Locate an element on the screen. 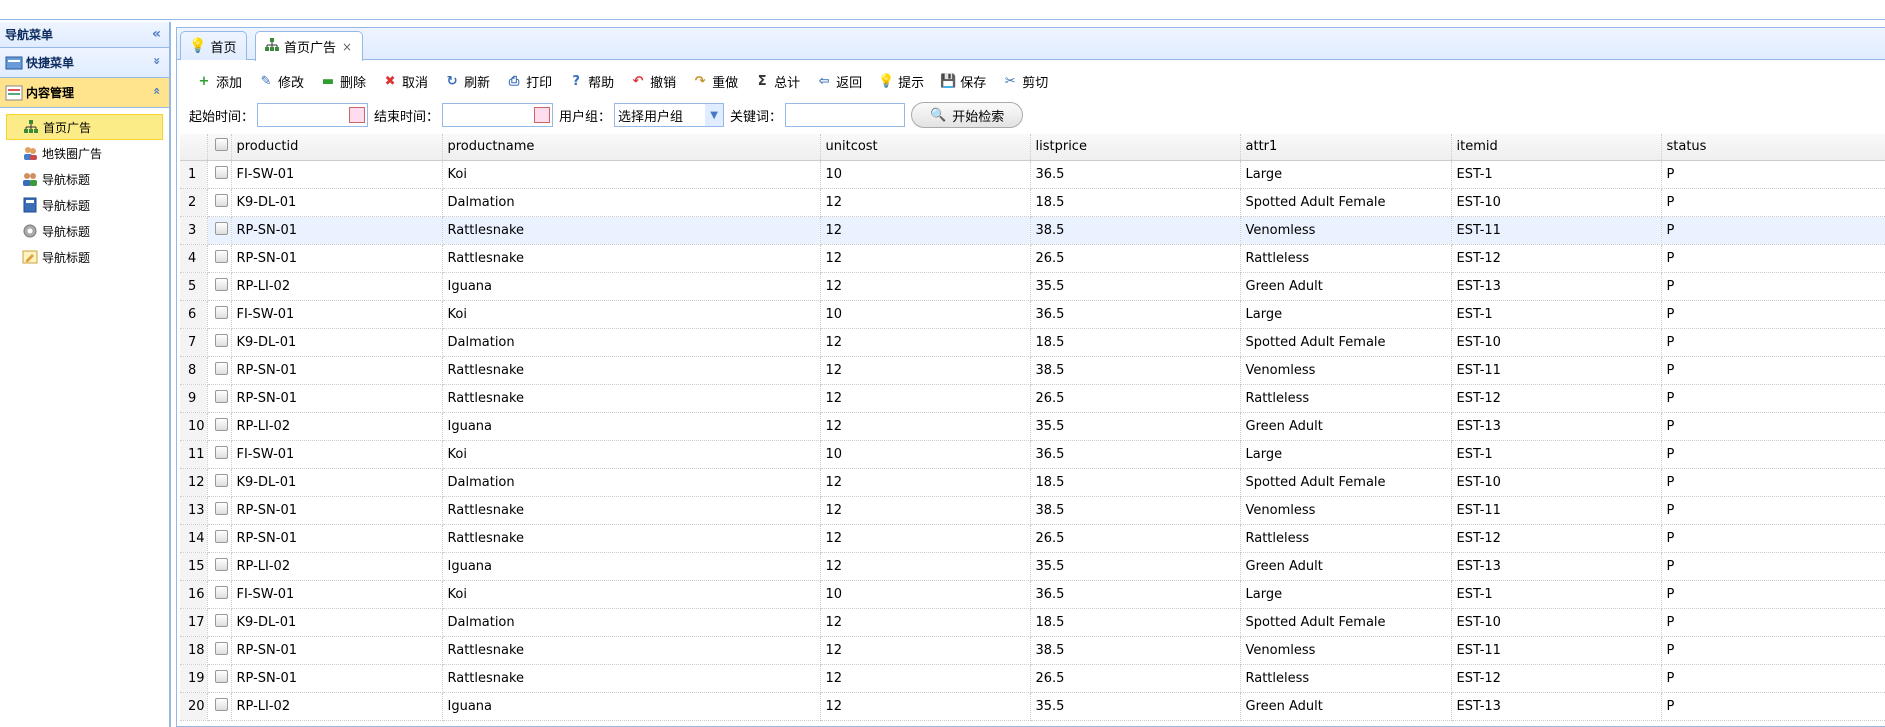  tree-item-home-ads: 首页广告 is located at coordinates (84, 127).